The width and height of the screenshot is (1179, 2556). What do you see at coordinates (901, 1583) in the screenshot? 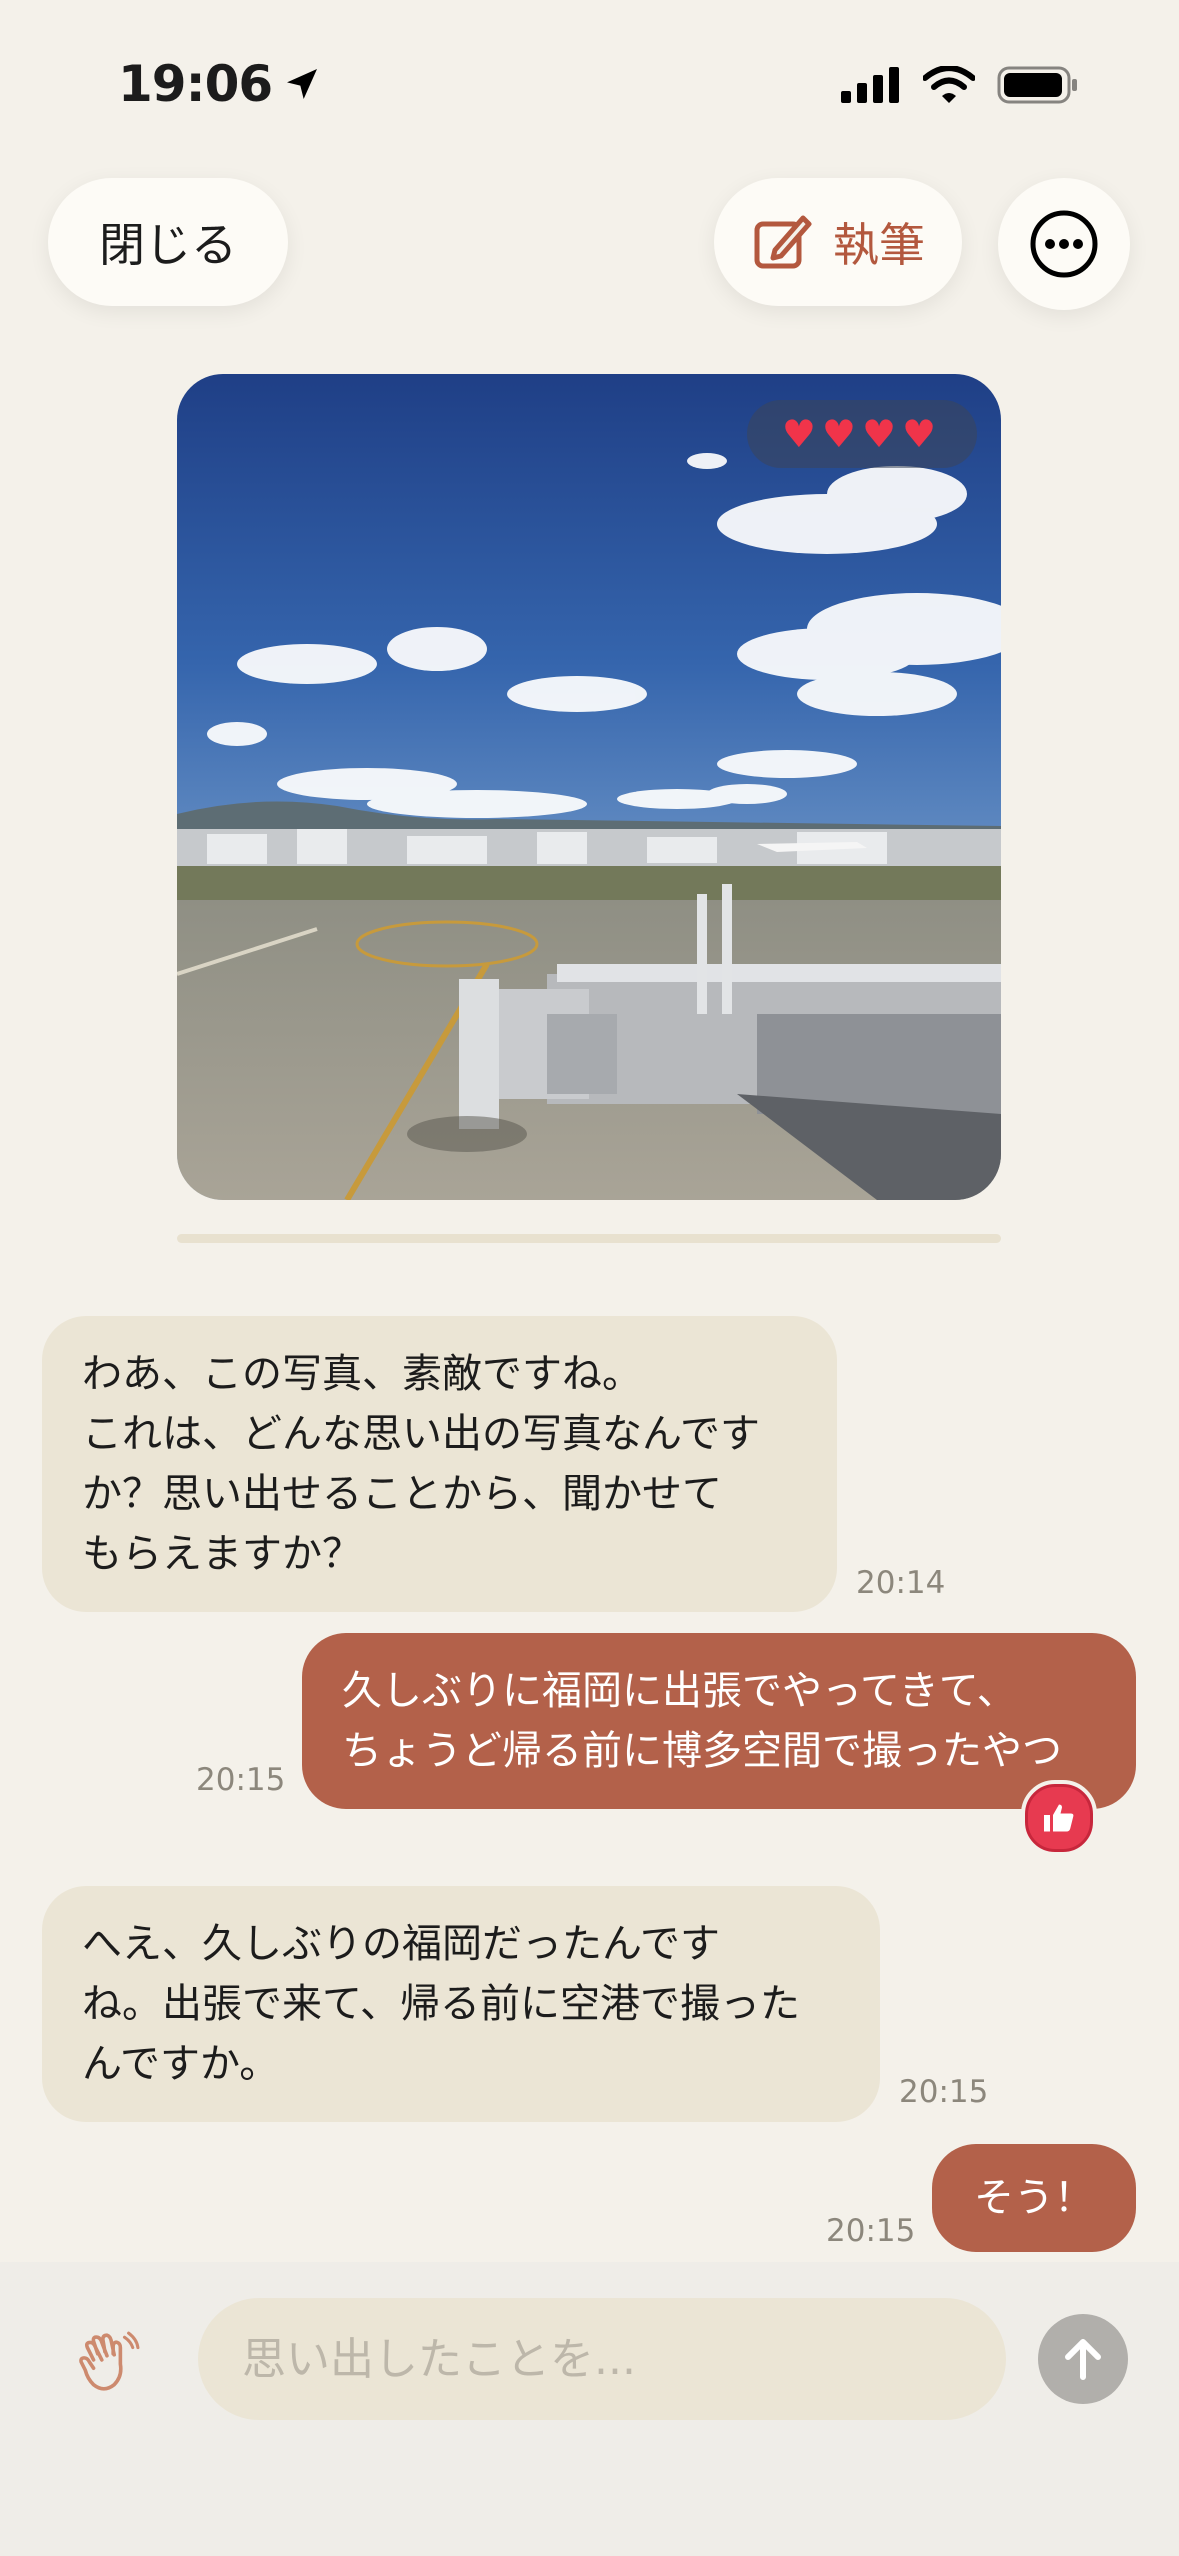
I see `message-timestamp: 20:14` at bounding box center [901, 1583].